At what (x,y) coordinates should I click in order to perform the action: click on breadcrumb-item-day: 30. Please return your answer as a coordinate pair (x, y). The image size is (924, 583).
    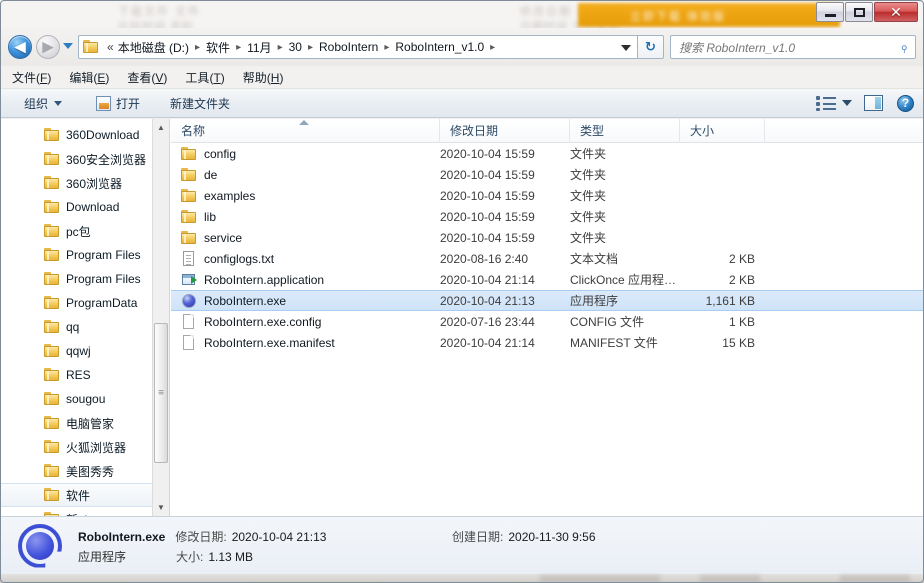
    Looking at the image, I should click on (295, 47).